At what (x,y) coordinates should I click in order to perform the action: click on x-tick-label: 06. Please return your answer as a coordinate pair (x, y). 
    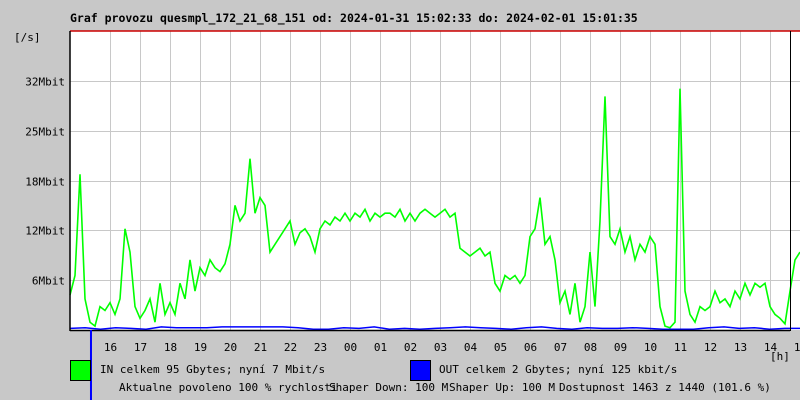
    Looking at the image, I should click on (530, 347).